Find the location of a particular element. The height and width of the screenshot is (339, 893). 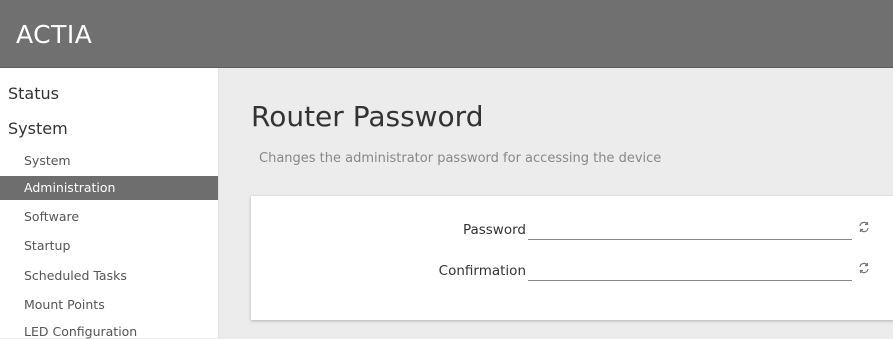

confirmation-label: Confirmation is located at coordinates (482, 271).